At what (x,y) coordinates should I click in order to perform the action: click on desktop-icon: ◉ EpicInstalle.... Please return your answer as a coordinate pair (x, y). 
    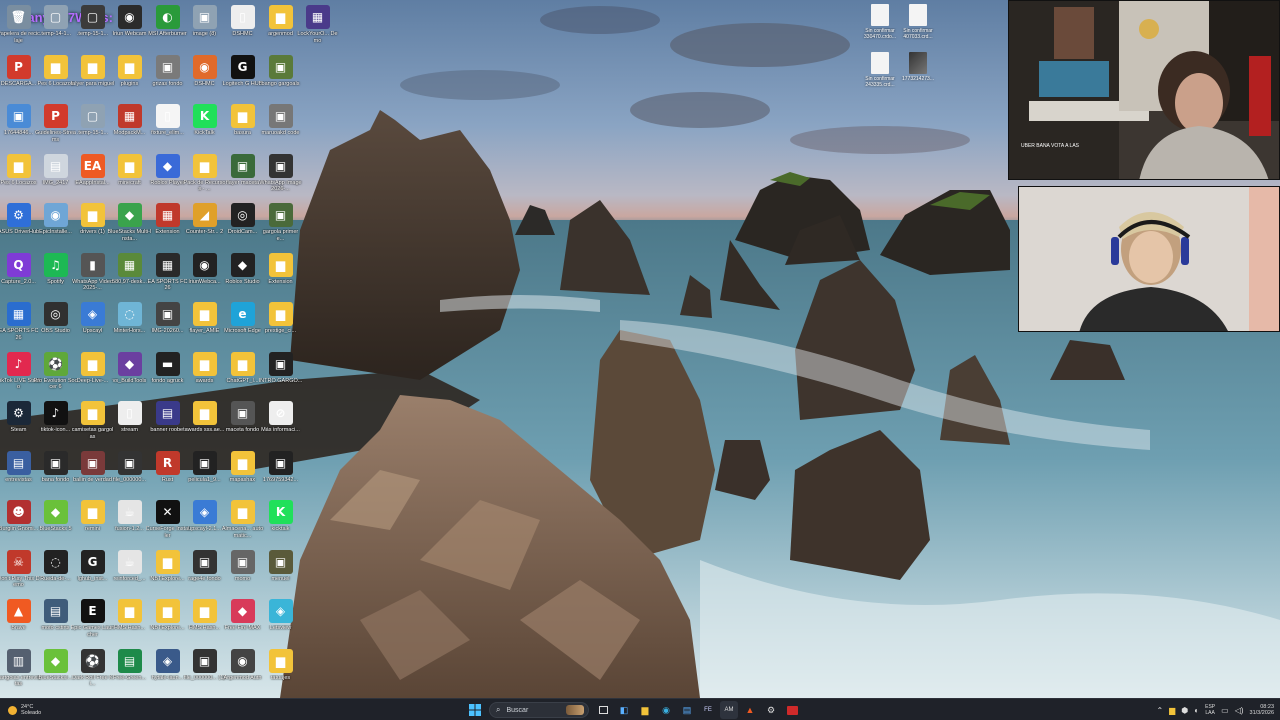
    Looking at the image, I should click on (55, 224).